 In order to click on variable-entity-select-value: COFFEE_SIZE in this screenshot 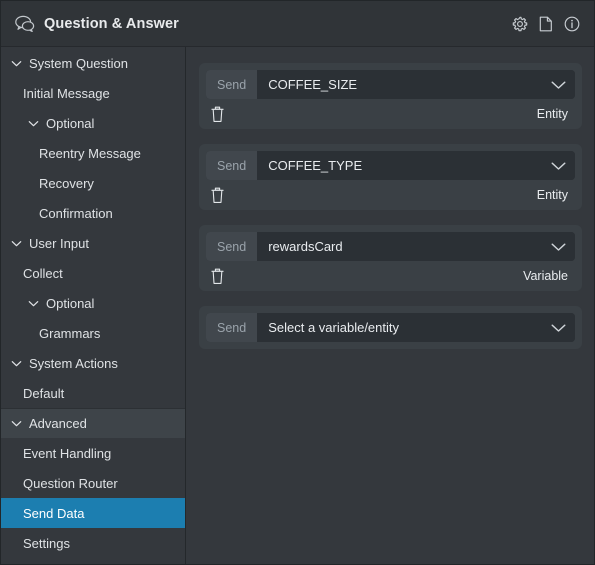, I will do `click(399, 84)`.